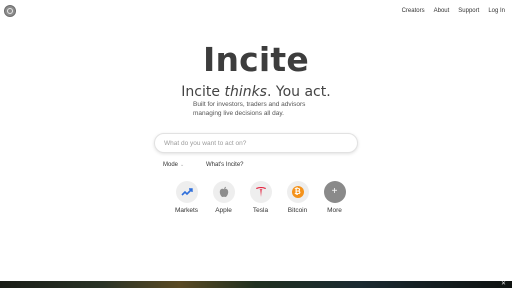 The width and height of the screenshot is (512, 288). I want to click on mode-selector: Mode ⌄, so click(173, 165).